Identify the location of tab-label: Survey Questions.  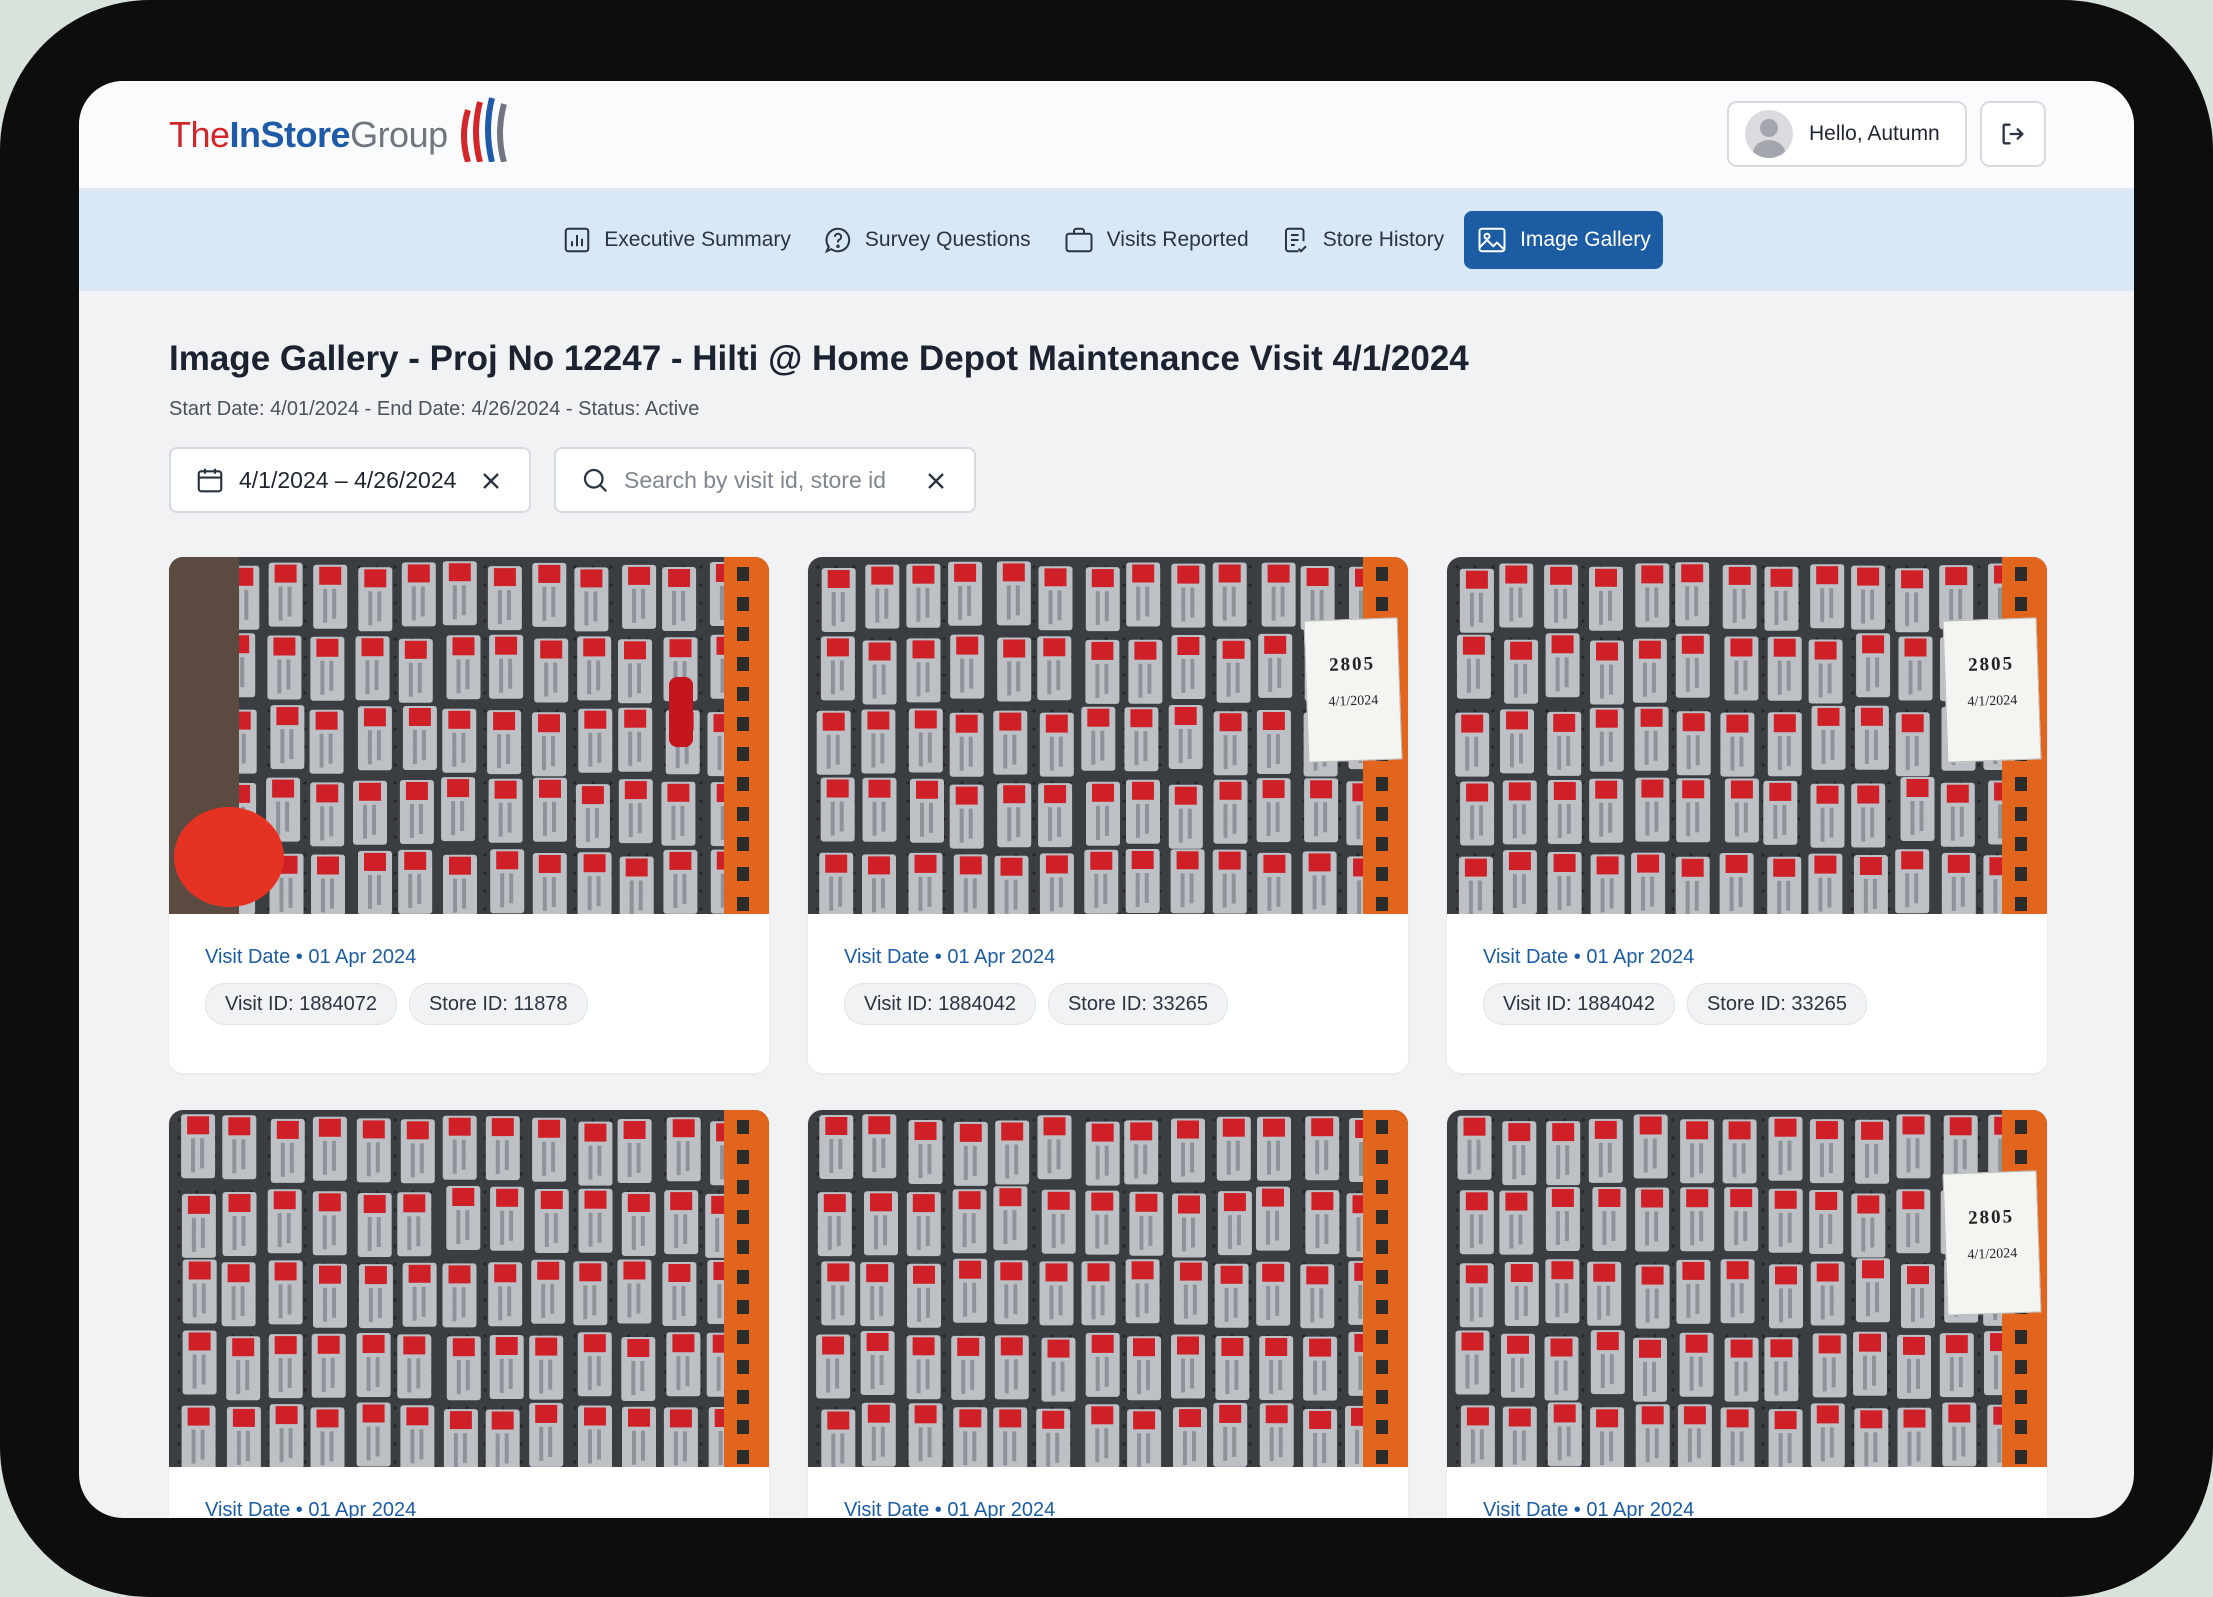
(947, 239).